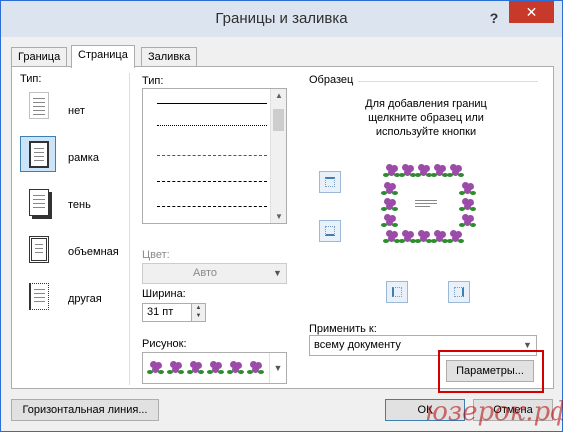  What do you see at coordinates (38, 105) in the screenshot?
I see `setting-none-icon` at bounding box center [38, 105].